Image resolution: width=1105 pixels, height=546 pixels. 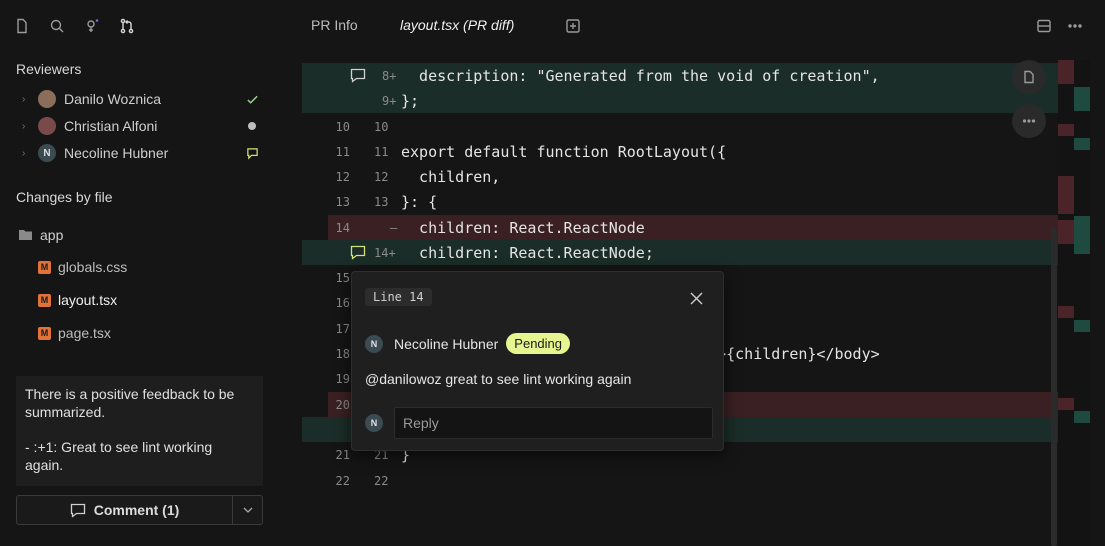 What do you see at coordinates (523, 227) in the screenshot?
I see `code-line: children: React.ReactNode` at bounding box center [523, 227].